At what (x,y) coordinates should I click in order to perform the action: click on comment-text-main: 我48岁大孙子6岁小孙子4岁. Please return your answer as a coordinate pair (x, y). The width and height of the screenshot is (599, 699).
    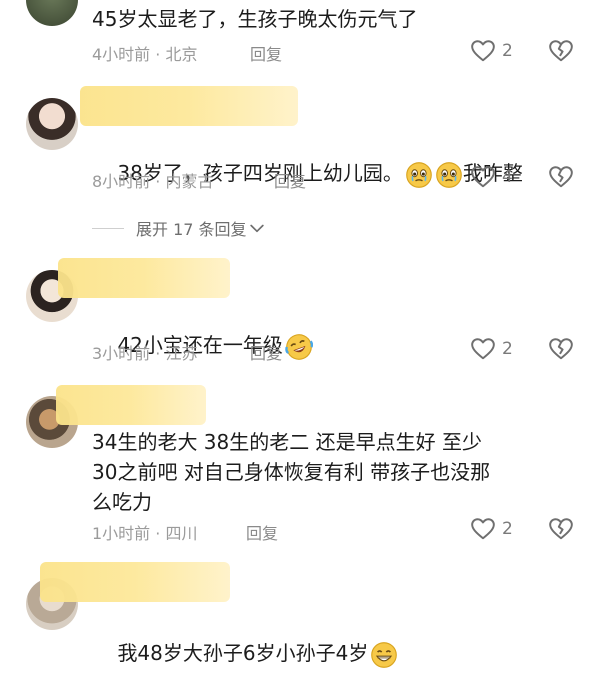
    Looking at the image, I should click on (243, 653).